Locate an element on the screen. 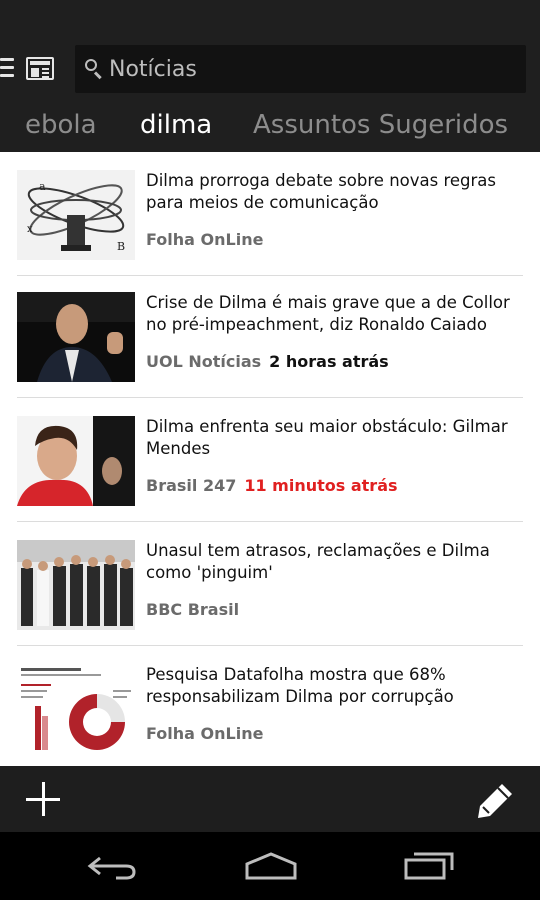  svg-text: a is located at coordinates (42, 186).